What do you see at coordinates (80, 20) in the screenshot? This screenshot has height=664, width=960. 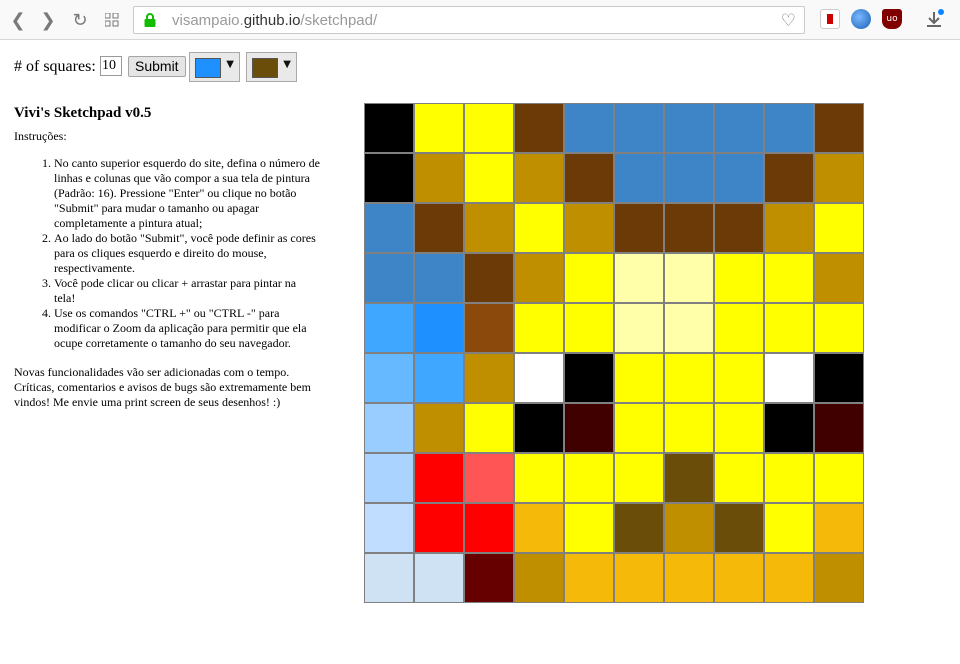 I see `reload-icon: ↻` at bounding box center [80, 20].